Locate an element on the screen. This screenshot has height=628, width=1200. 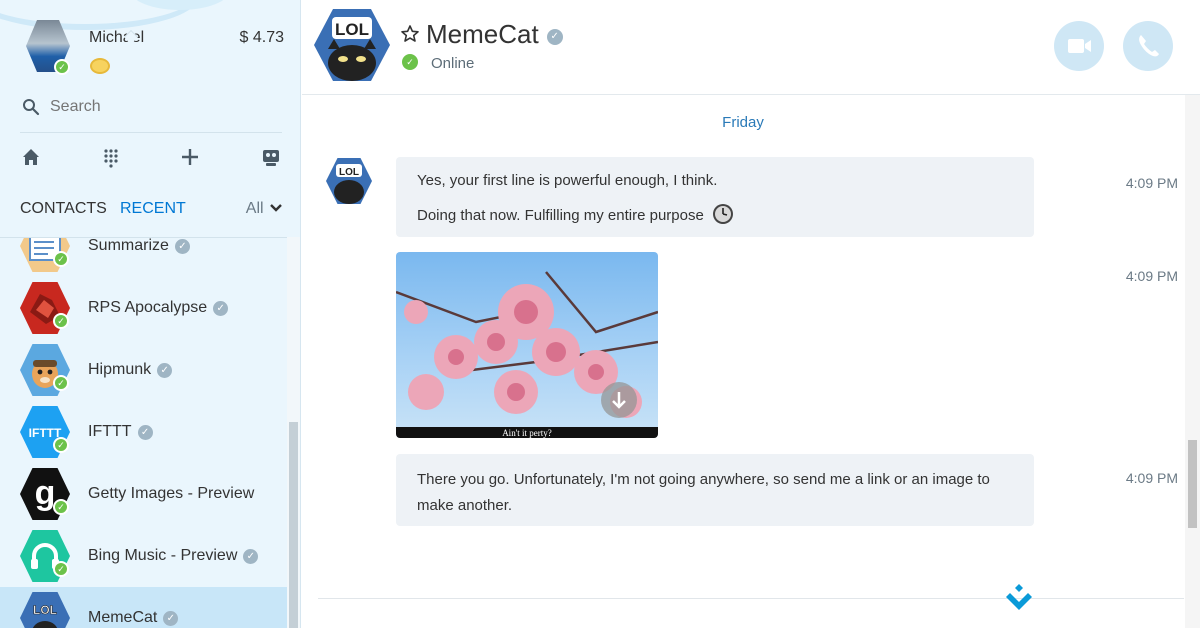
tab-recent: RECENT is located at coordinates (153, 209).